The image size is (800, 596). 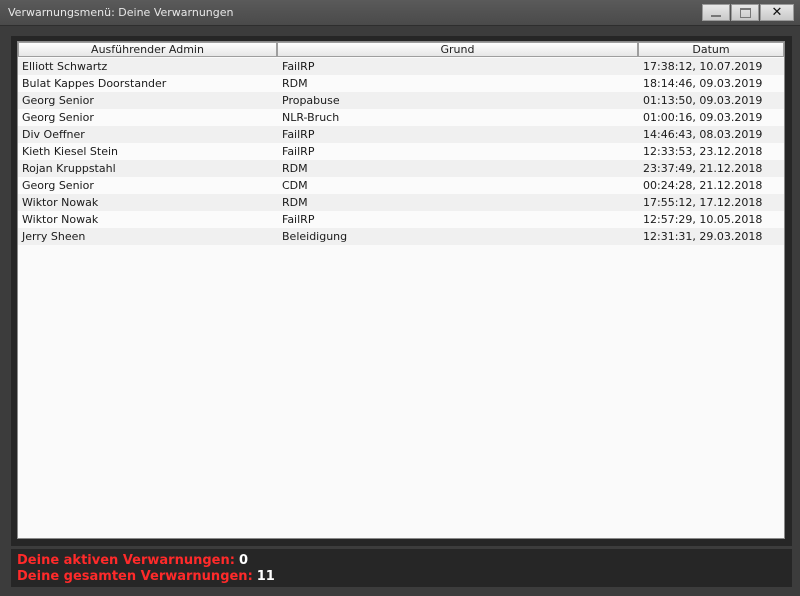 I want to click on table-row: Div Oeffner FailRP 14:46:43, 08.03.2019, so click(x=401, y=134).